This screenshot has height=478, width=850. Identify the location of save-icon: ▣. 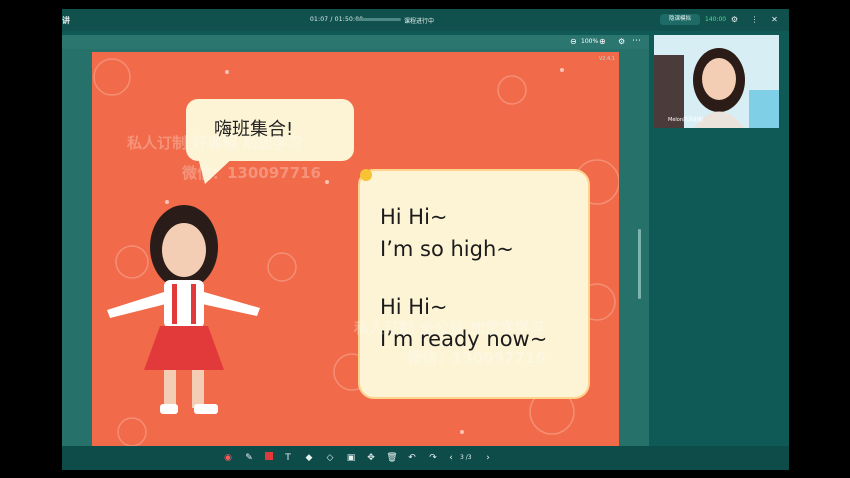
(351, 458).